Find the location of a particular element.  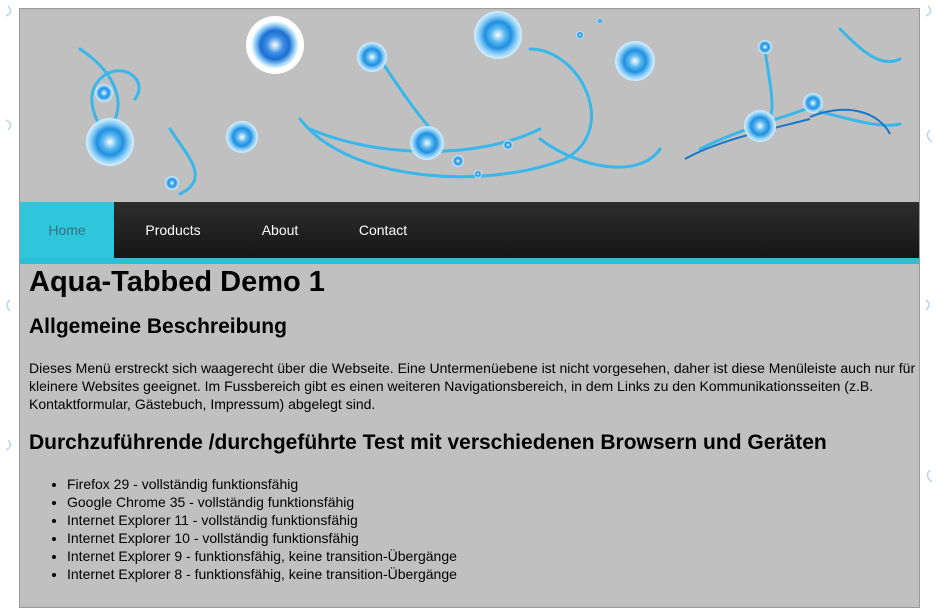

page-title: Aqua-Tabbed Demo 1 is located at coordinates (177, 282).